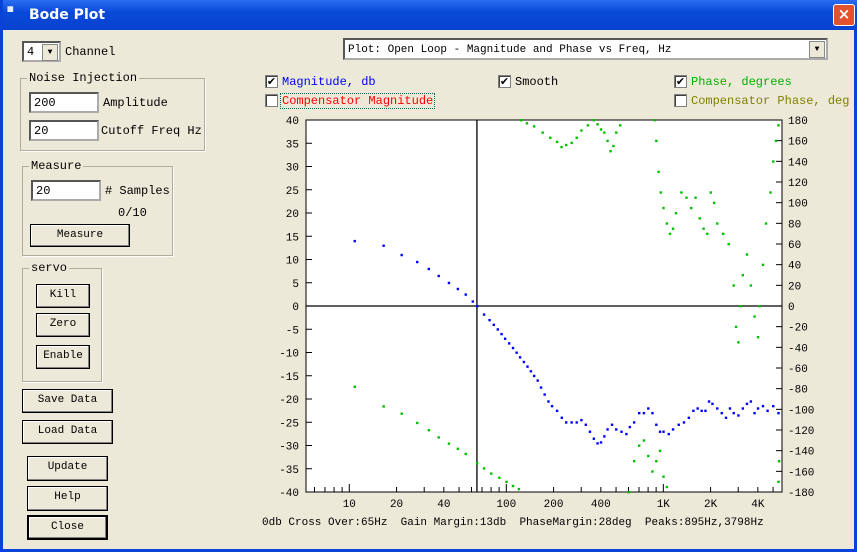  What do you see at coordinates (506, 505) in the screenshot?
I see `x-tick-label: 100` at bounding box center [506, 505].